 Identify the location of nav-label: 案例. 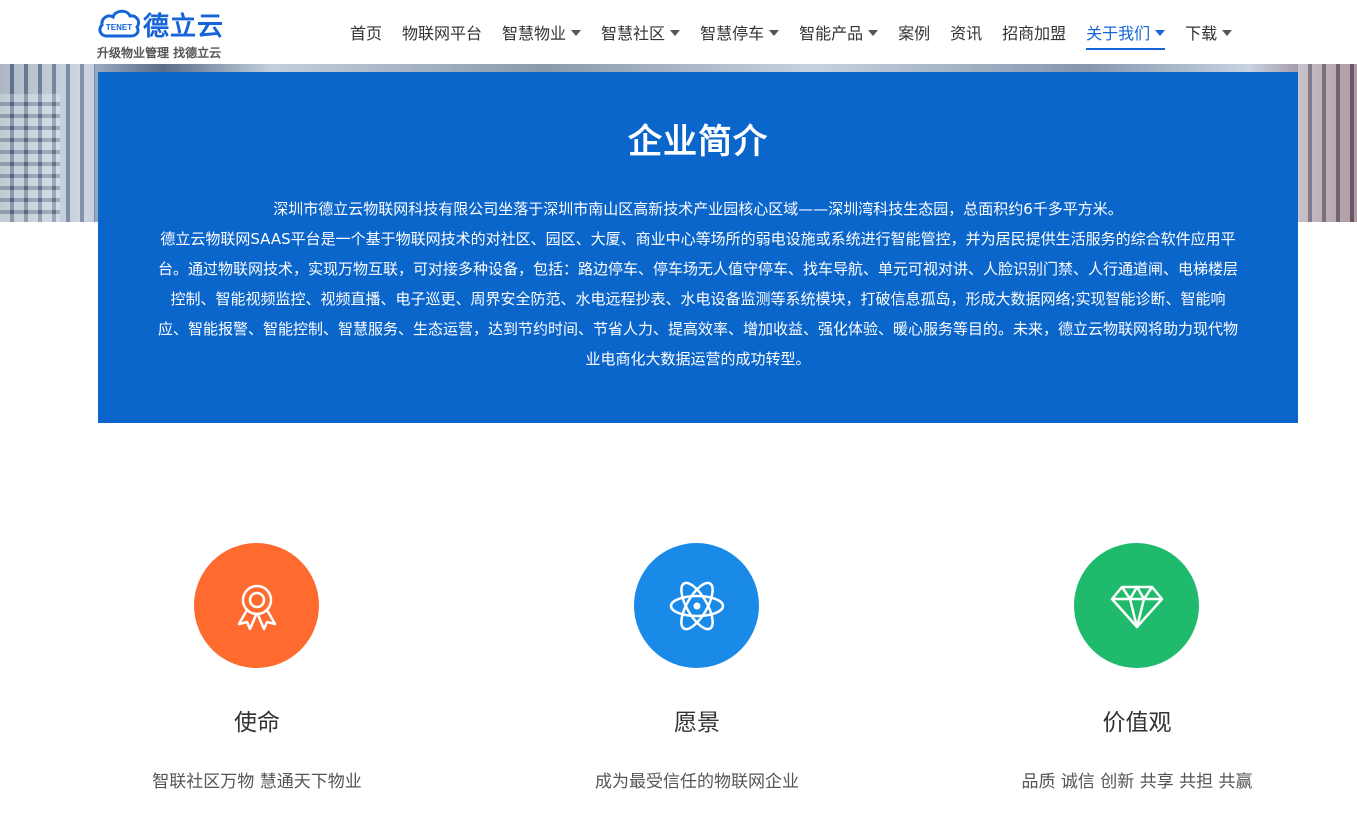
(914, 33).